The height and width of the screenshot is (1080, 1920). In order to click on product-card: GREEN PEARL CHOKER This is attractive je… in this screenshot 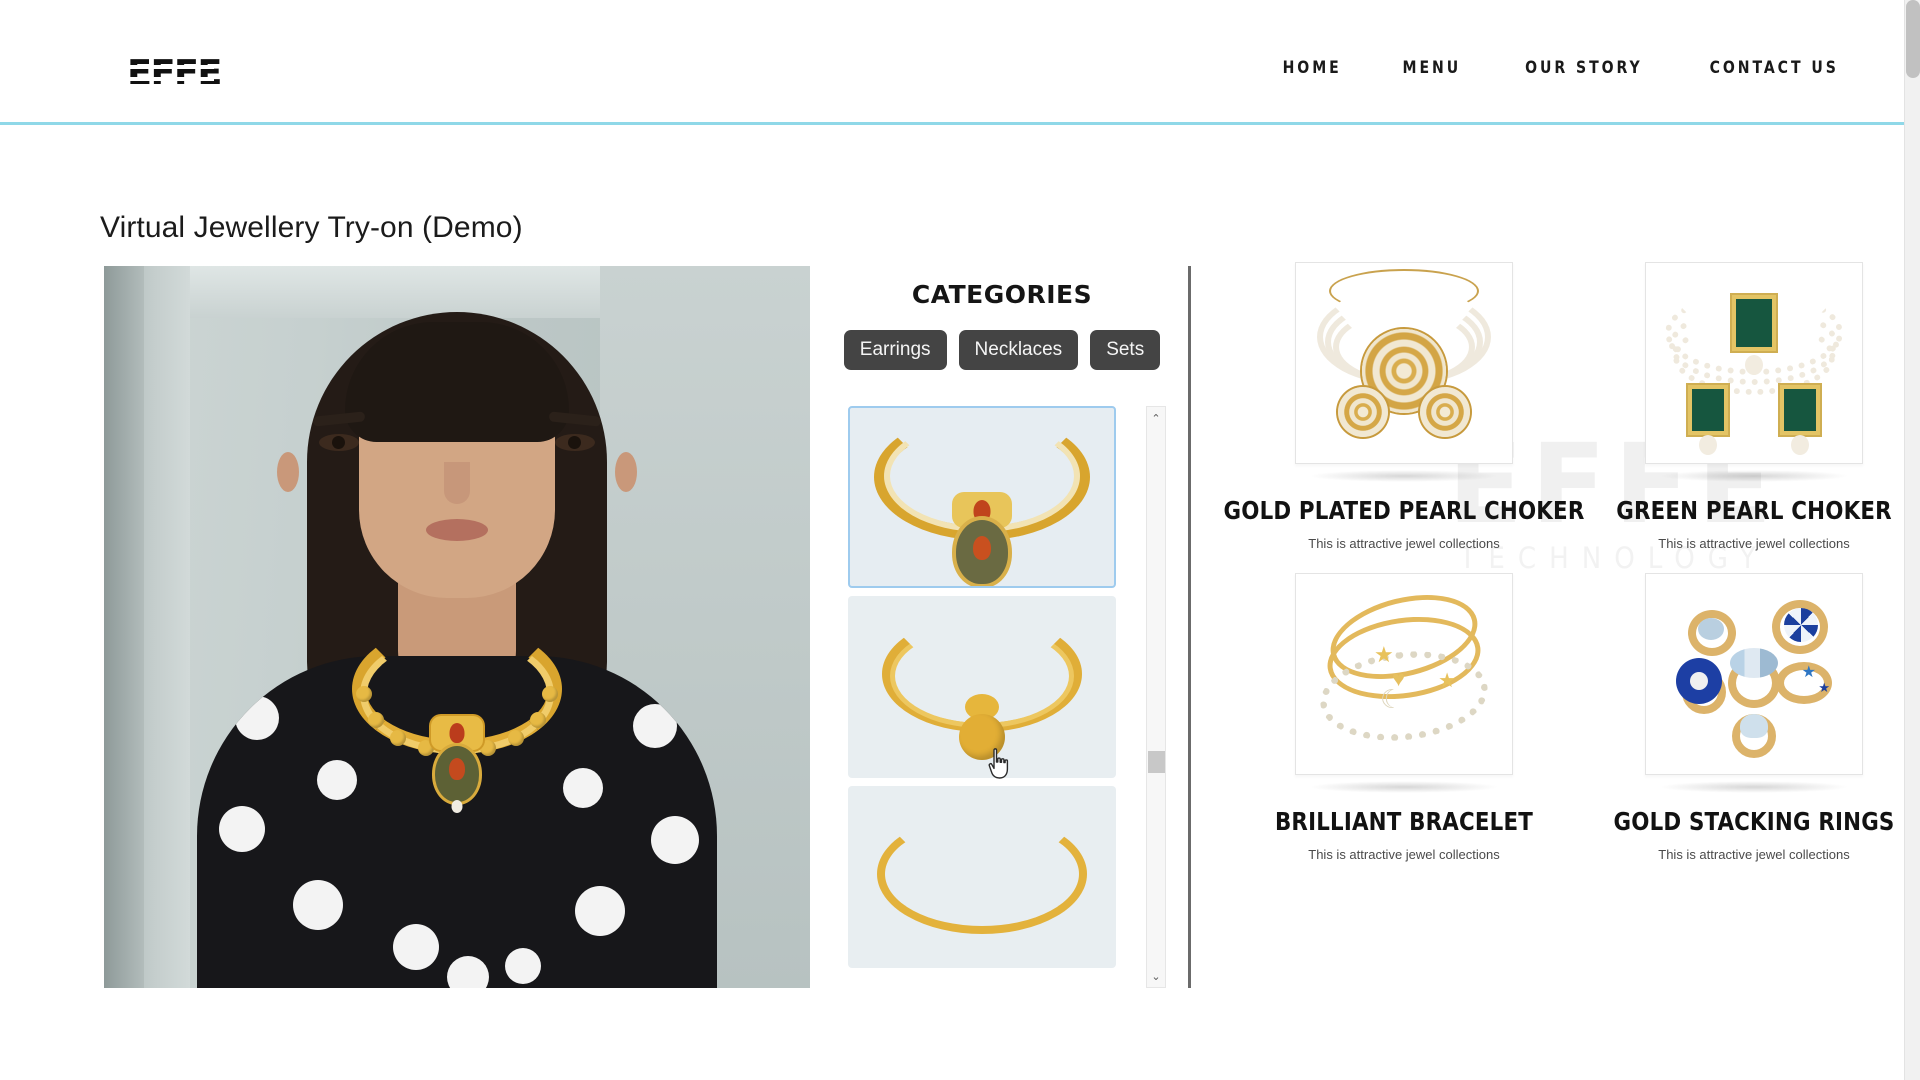, I will do `click(1754, 406)`.